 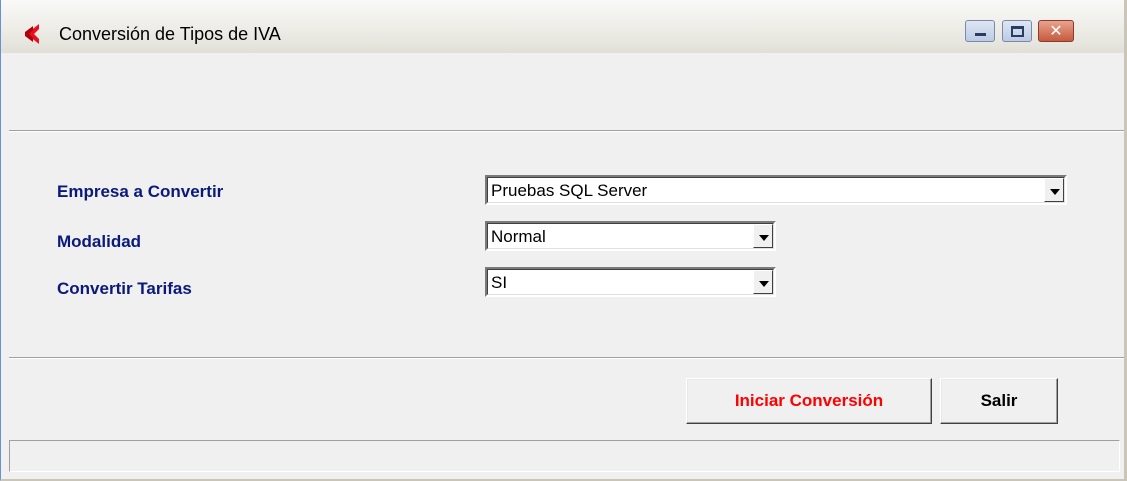 I want to click on maximize-button, so click(x=1017, y=31).